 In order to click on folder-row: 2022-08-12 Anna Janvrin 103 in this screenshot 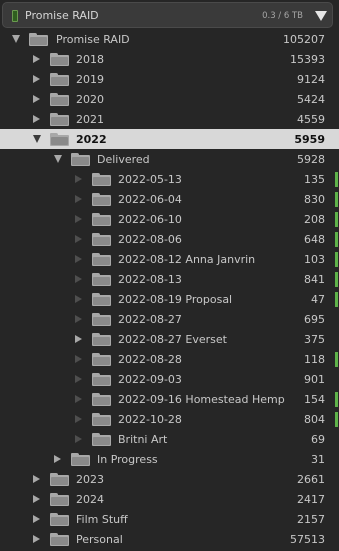, I will do `click(169, 259)`.